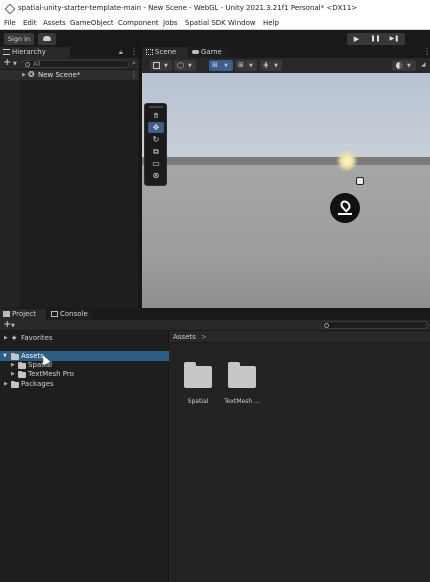 The image size is (430, 582). I want to click on tree-item-packages: ▶ Packages, so click(84, 384).